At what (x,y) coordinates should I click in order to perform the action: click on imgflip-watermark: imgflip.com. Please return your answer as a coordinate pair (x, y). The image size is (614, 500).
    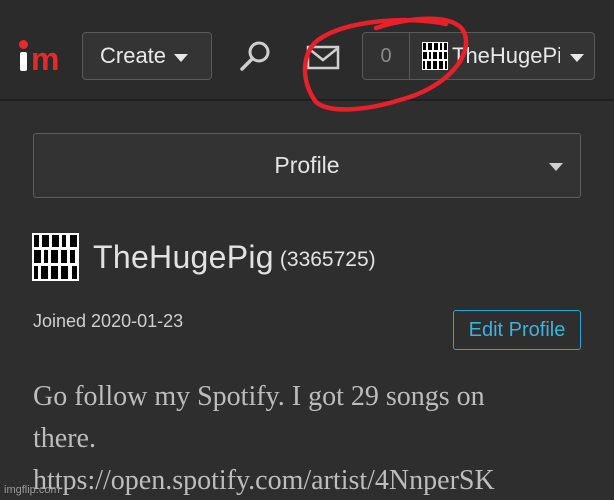
    Looking at the image, I should click on (32, 490).